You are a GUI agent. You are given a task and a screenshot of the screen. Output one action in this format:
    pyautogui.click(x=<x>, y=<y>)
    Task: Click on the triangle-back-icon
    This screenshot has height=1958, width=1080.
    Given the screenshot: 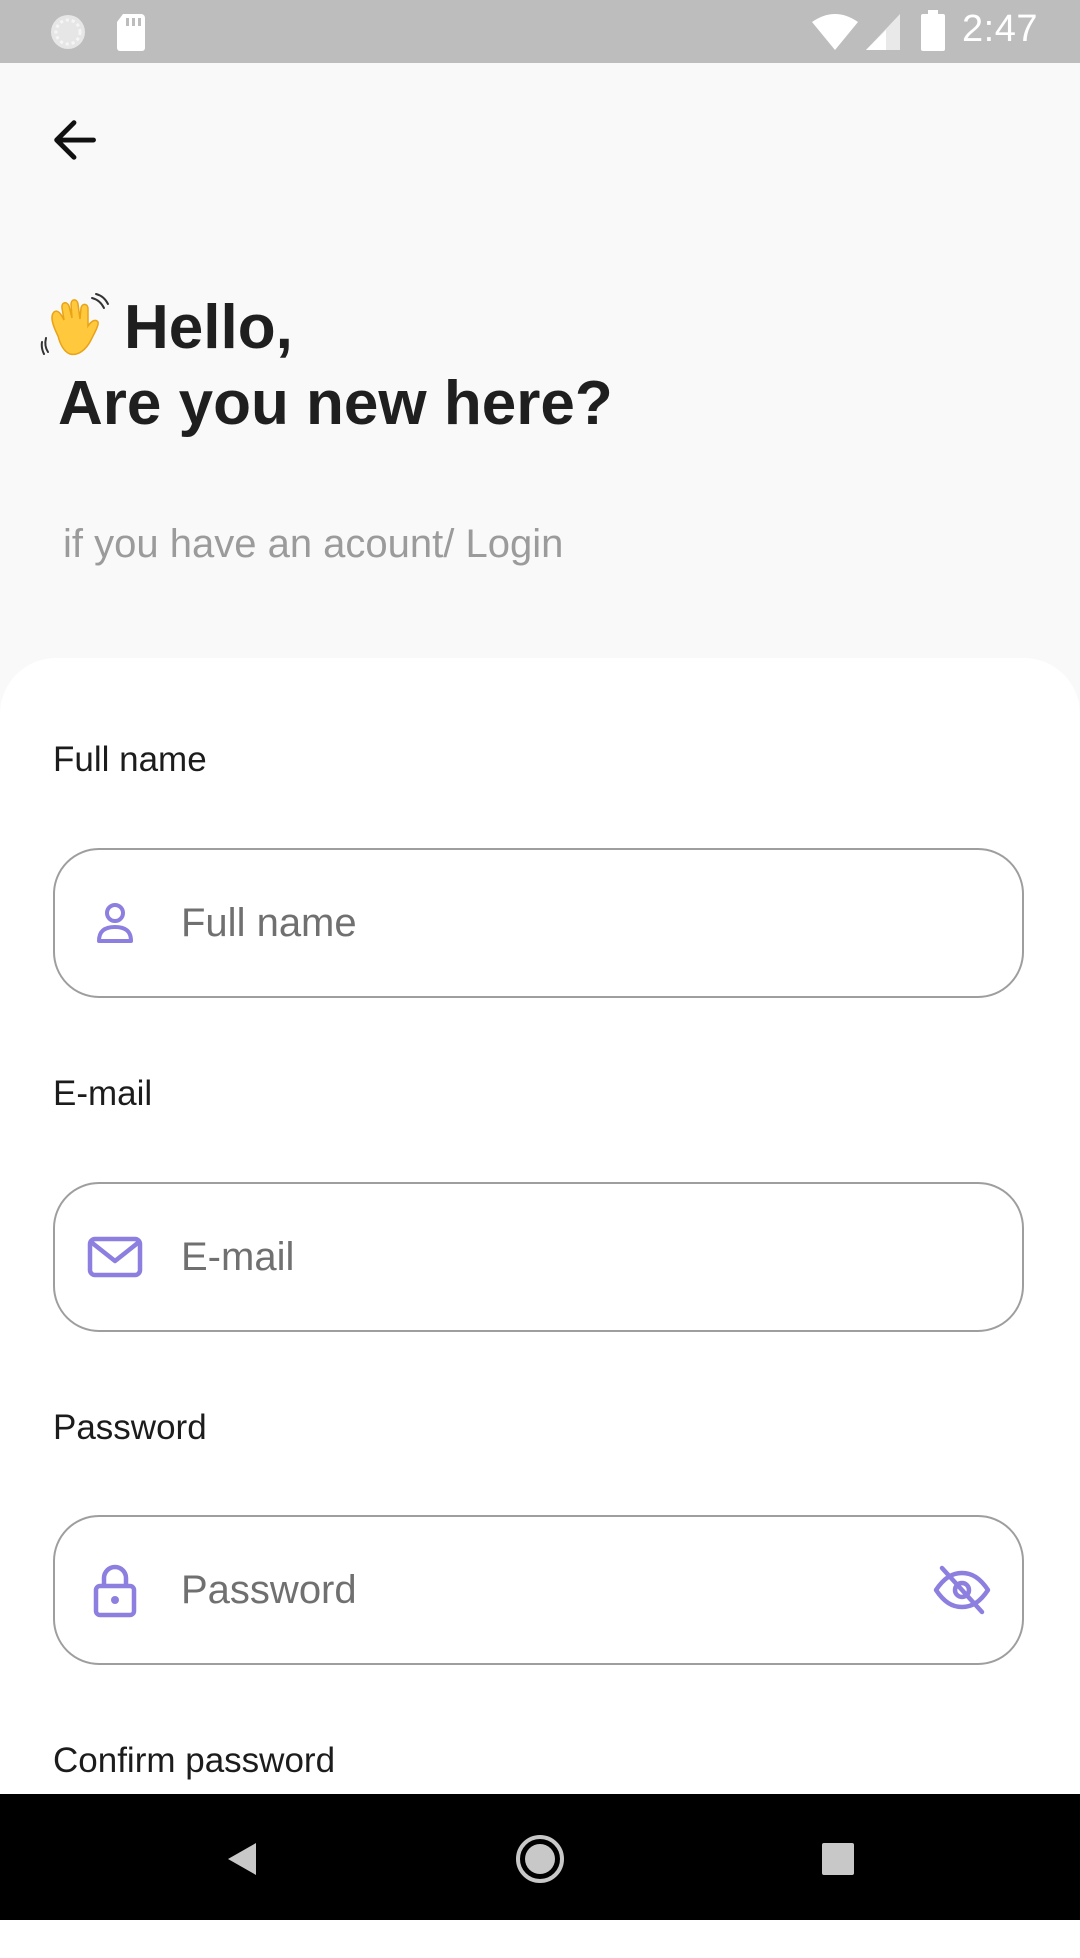 What is the action you would take?
    pyautogui.click(x=242, y=1859)
    